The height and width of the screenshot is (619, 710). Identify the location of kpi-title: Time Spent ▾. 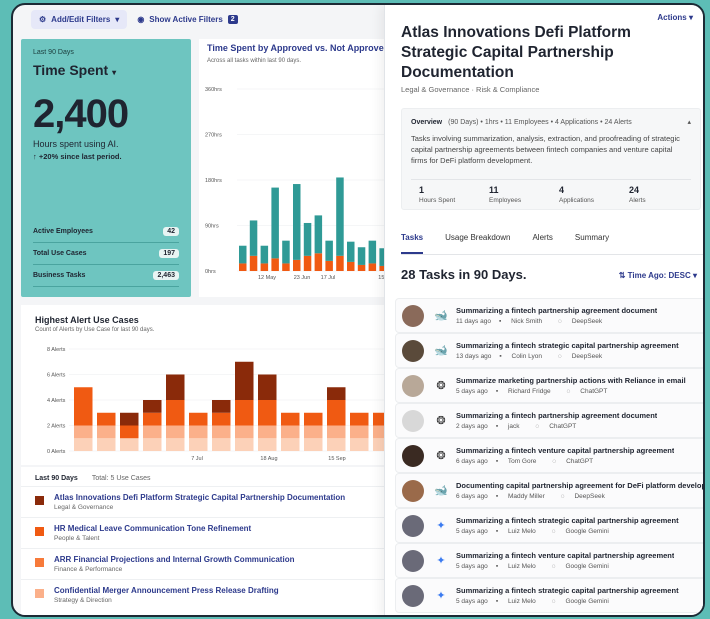
(106, 70).